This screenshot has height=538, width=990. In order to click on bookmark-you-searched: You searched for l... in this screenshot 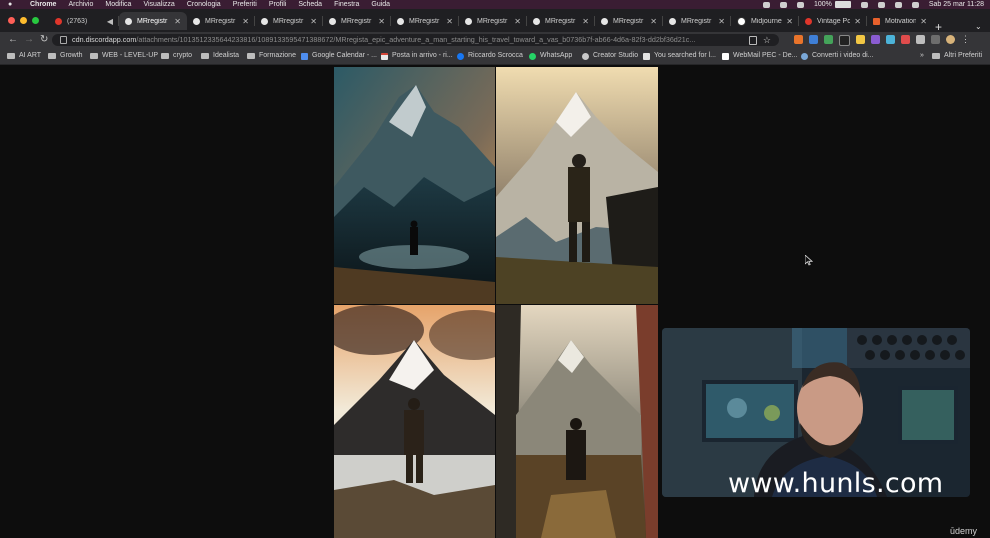, I will do `click(679, 56)`.